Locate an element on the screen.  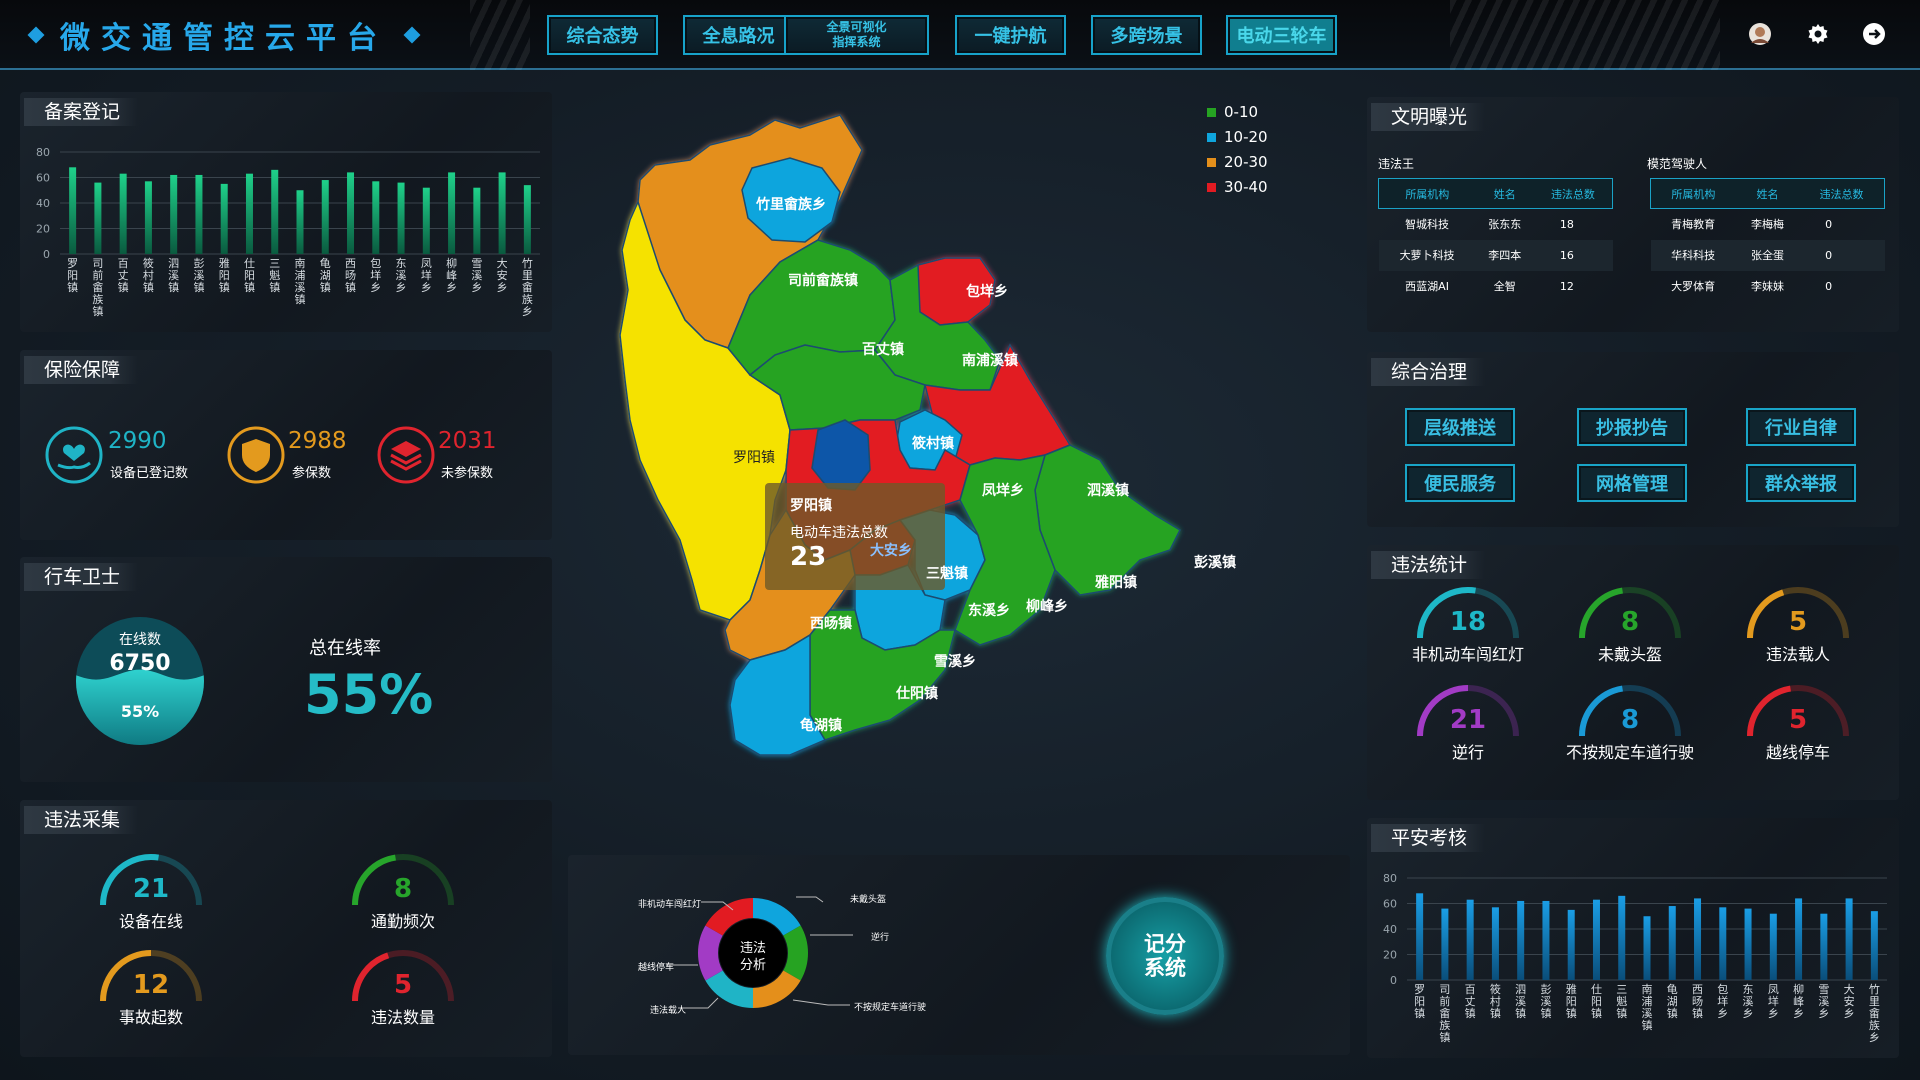
app-title-text: 微交通管控云平台 is located at coordinates (224, 38).